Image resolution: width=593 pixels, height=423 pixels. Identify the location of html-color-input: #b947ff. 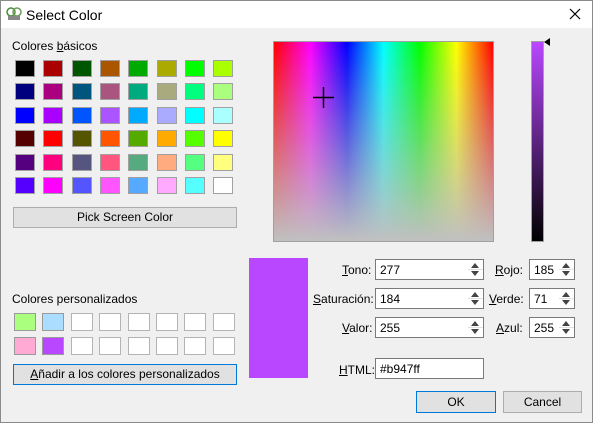
(429, 368).